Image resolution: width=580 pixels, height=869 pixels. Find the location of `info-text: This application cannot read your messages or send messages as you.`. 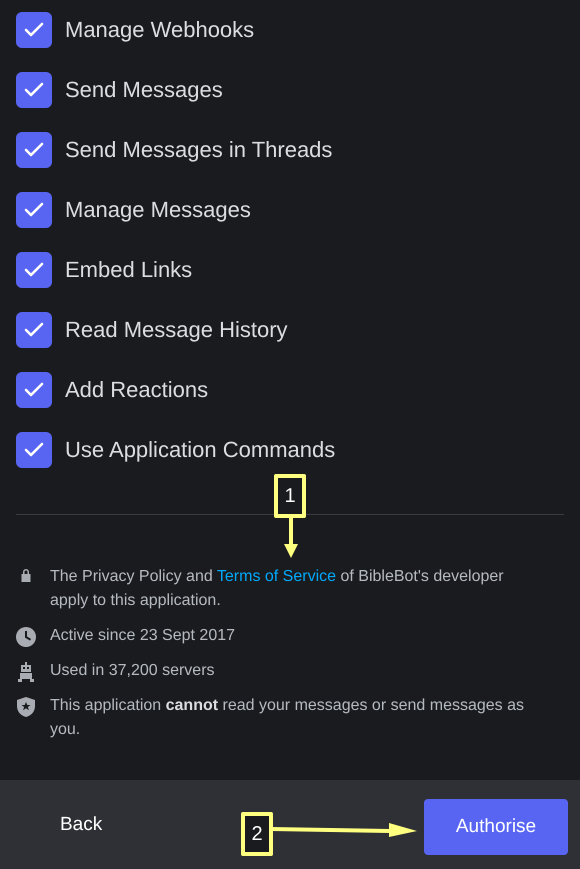

info-text: This application cannot read your messages or send messages as you. is located at coordinates (288, 718).